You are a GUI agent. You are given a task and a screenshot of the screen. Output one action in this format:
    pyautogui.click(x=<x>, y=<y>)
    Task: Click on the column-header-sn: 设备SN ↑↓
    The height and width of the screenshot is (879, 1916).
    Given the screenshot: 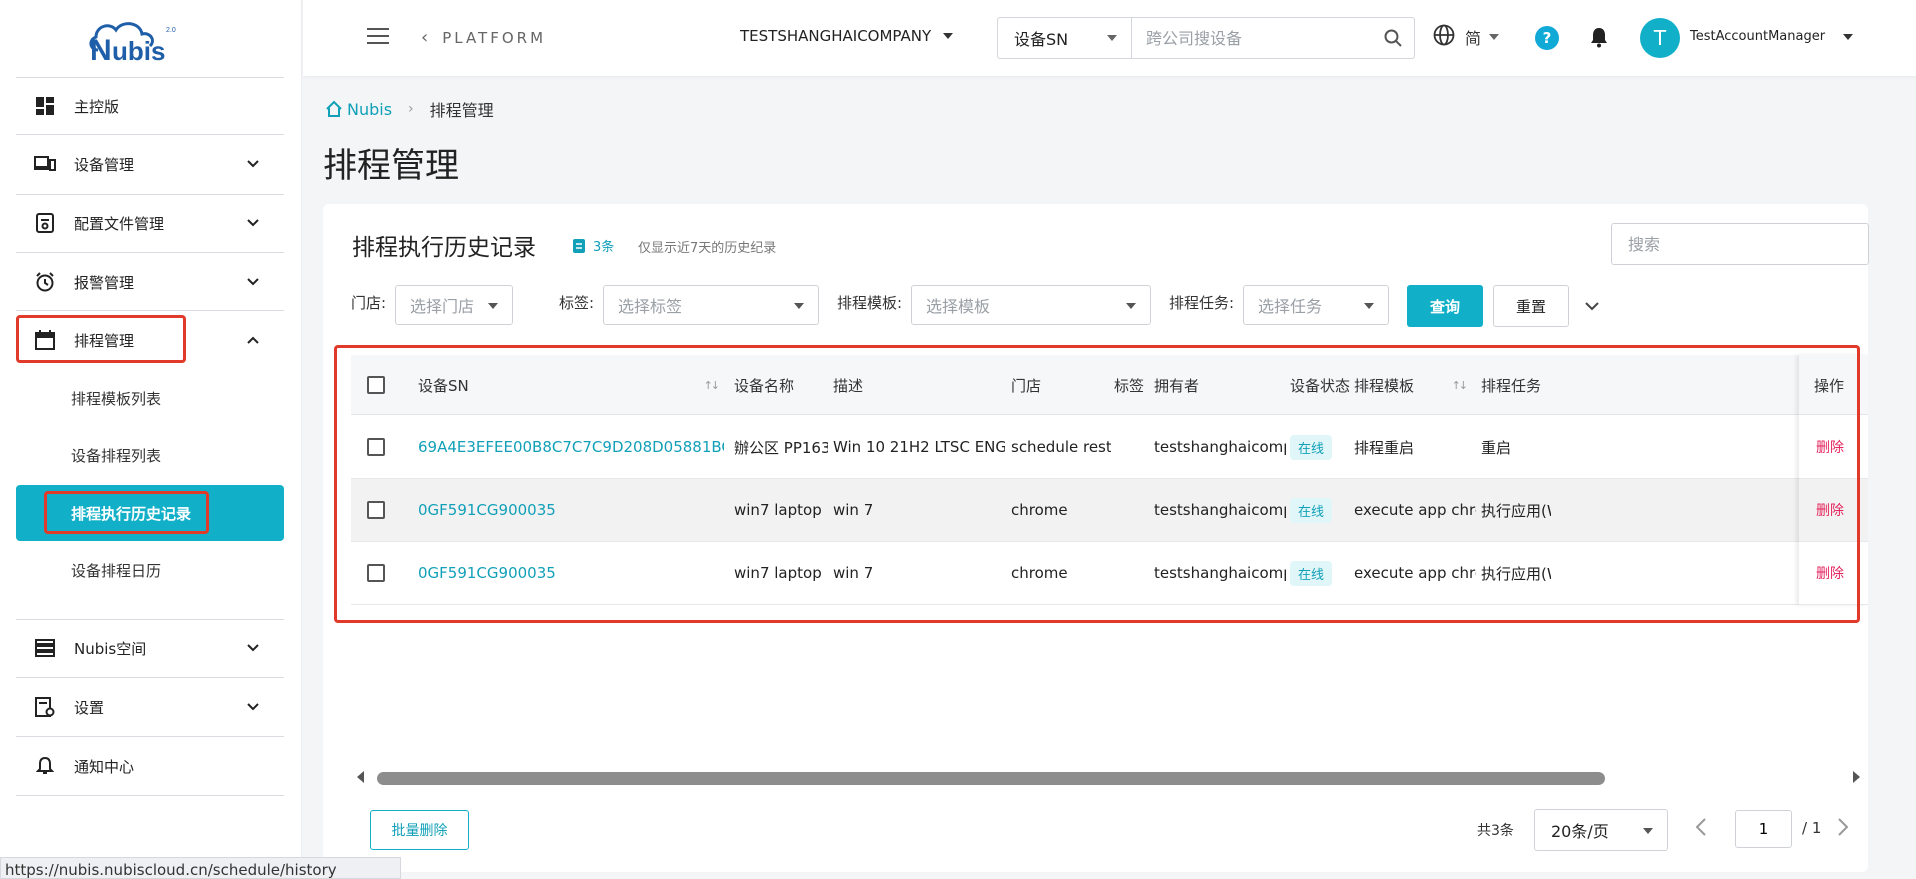 What is the action you would take?
    pyautogui.click(x=569, y=385)
    